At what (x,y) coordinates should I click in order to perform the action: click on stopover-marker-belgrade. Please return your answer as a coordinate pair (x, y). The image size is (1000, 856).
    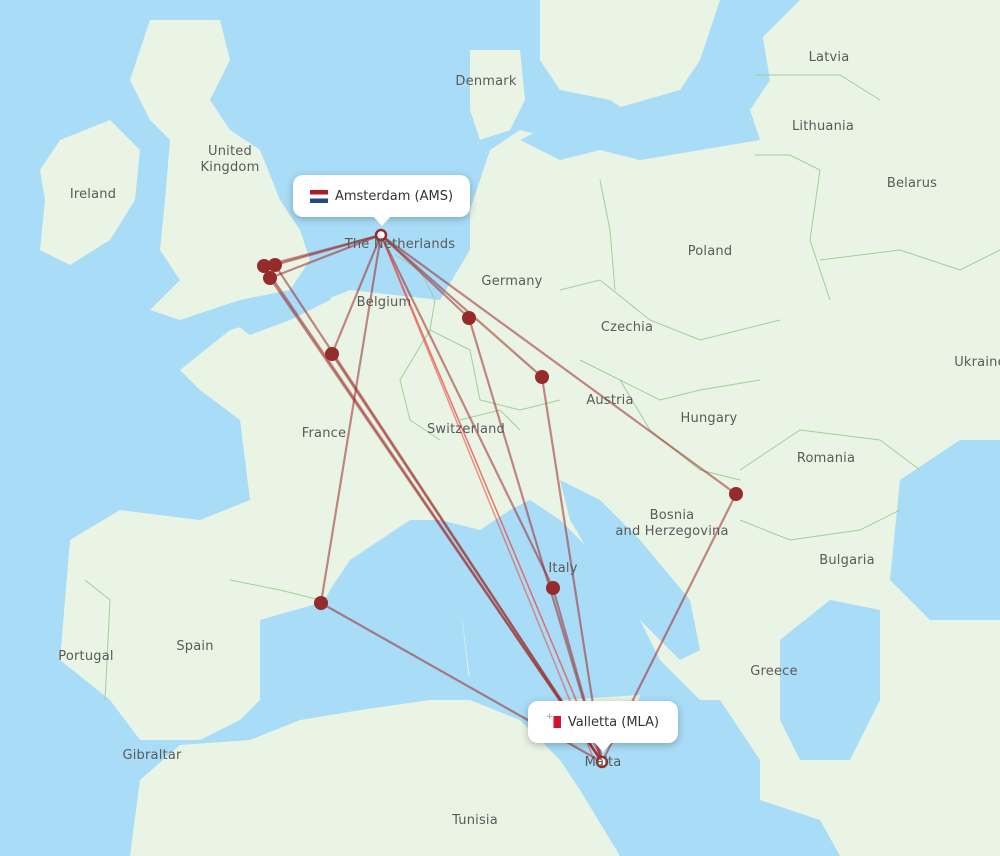
    Looking at the image, I should click on (736, 494).